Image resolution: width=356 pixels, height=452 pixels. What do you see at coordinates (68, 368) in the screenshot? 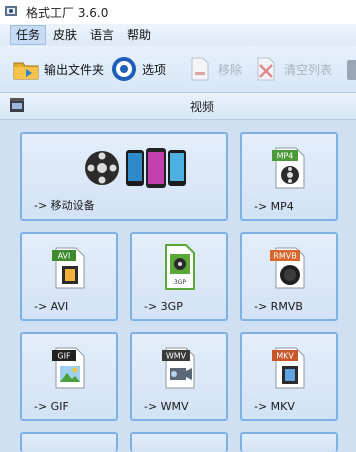
I see `gif-file-icon: GIF` at bounding box center [68, 368].